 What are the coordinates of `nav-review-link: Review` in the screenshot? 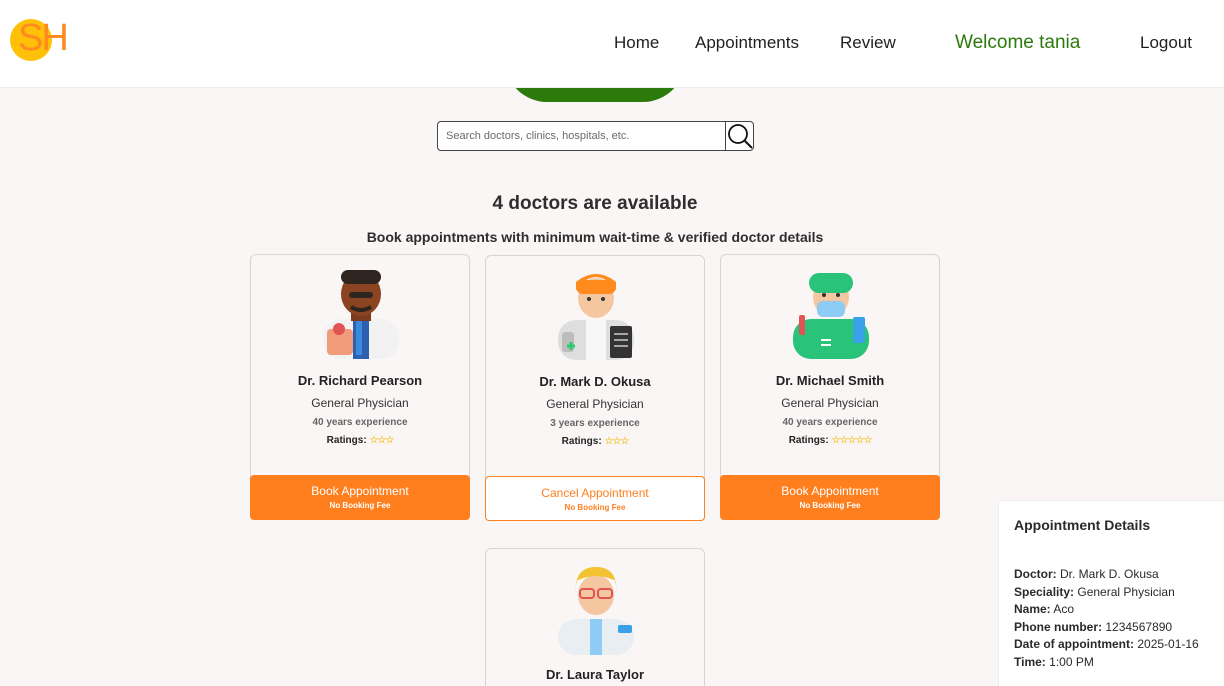 It's located at (868, 43).